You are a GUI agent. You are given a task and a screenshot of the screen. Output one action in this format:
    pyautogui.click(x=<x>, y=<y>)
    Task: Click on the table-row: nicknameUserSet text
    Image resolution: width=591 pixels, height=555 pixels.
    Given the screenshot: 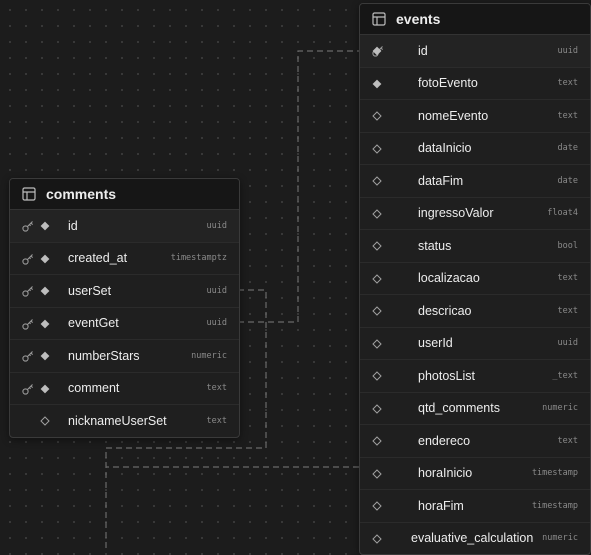 What is the action you would take?
    pyautogui.click(x=124, y=421)
    